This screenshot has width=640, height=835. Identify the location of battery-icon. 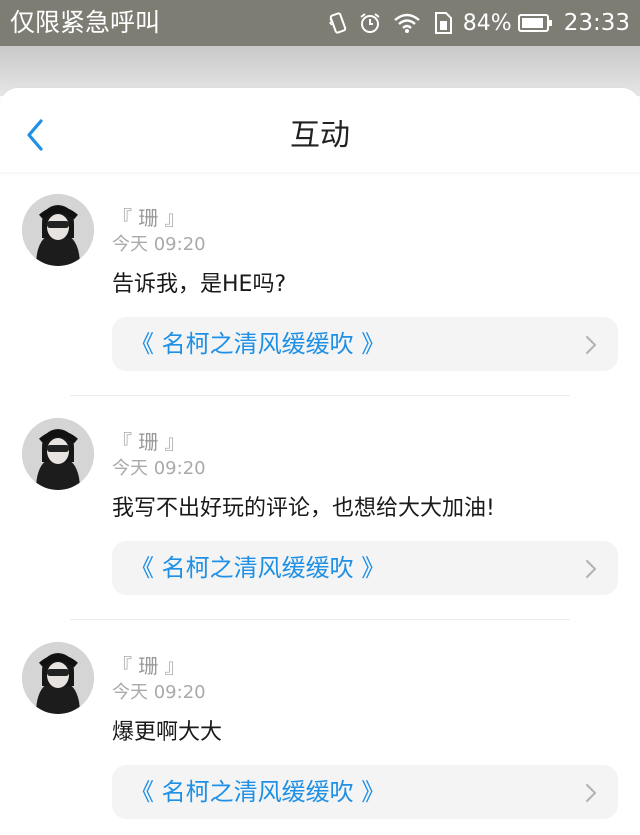
(534, 23).